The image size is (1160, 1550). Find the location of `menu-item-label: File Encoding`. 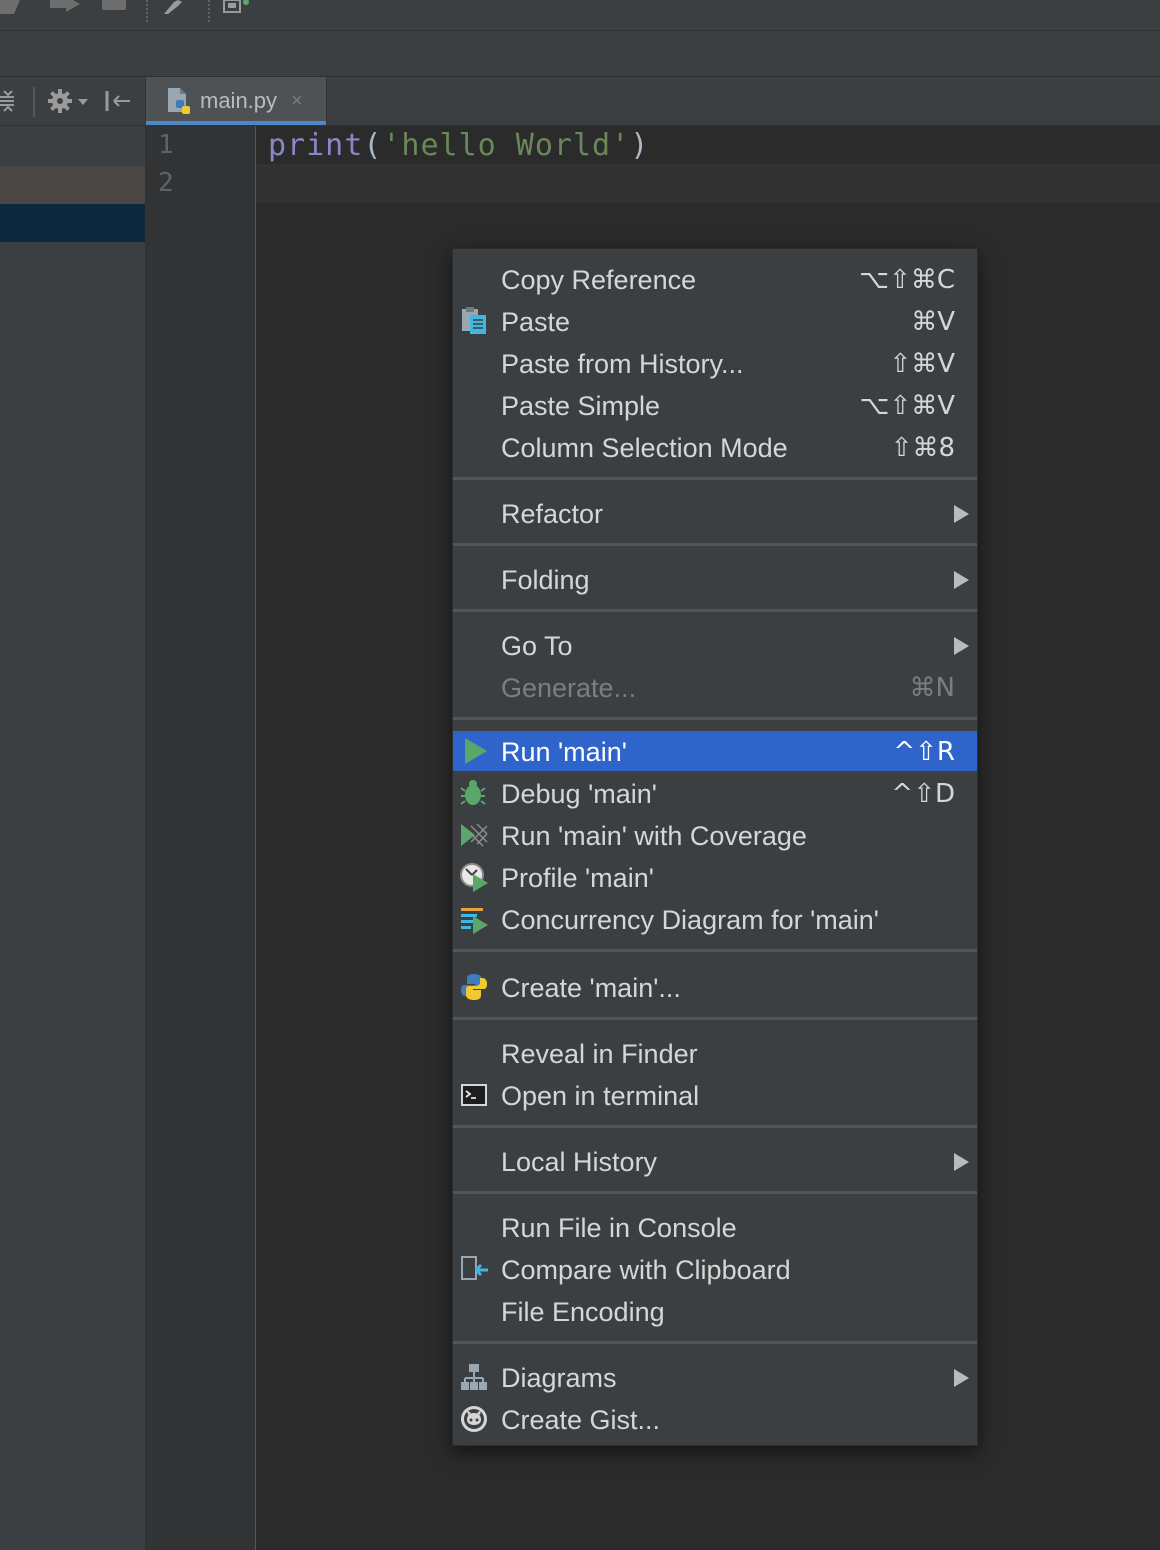

menu-item-label: File Encoding is located at coordinates (583, 1312).